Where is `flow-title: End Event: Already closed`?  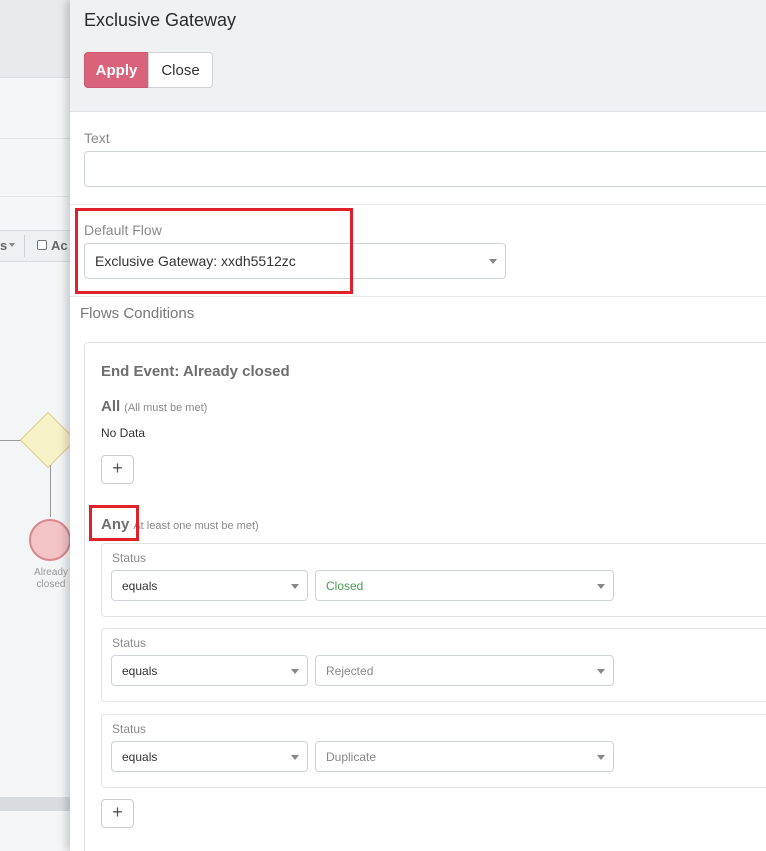 flow-title: End Event: Already closed is located at coordinates (195, 371).